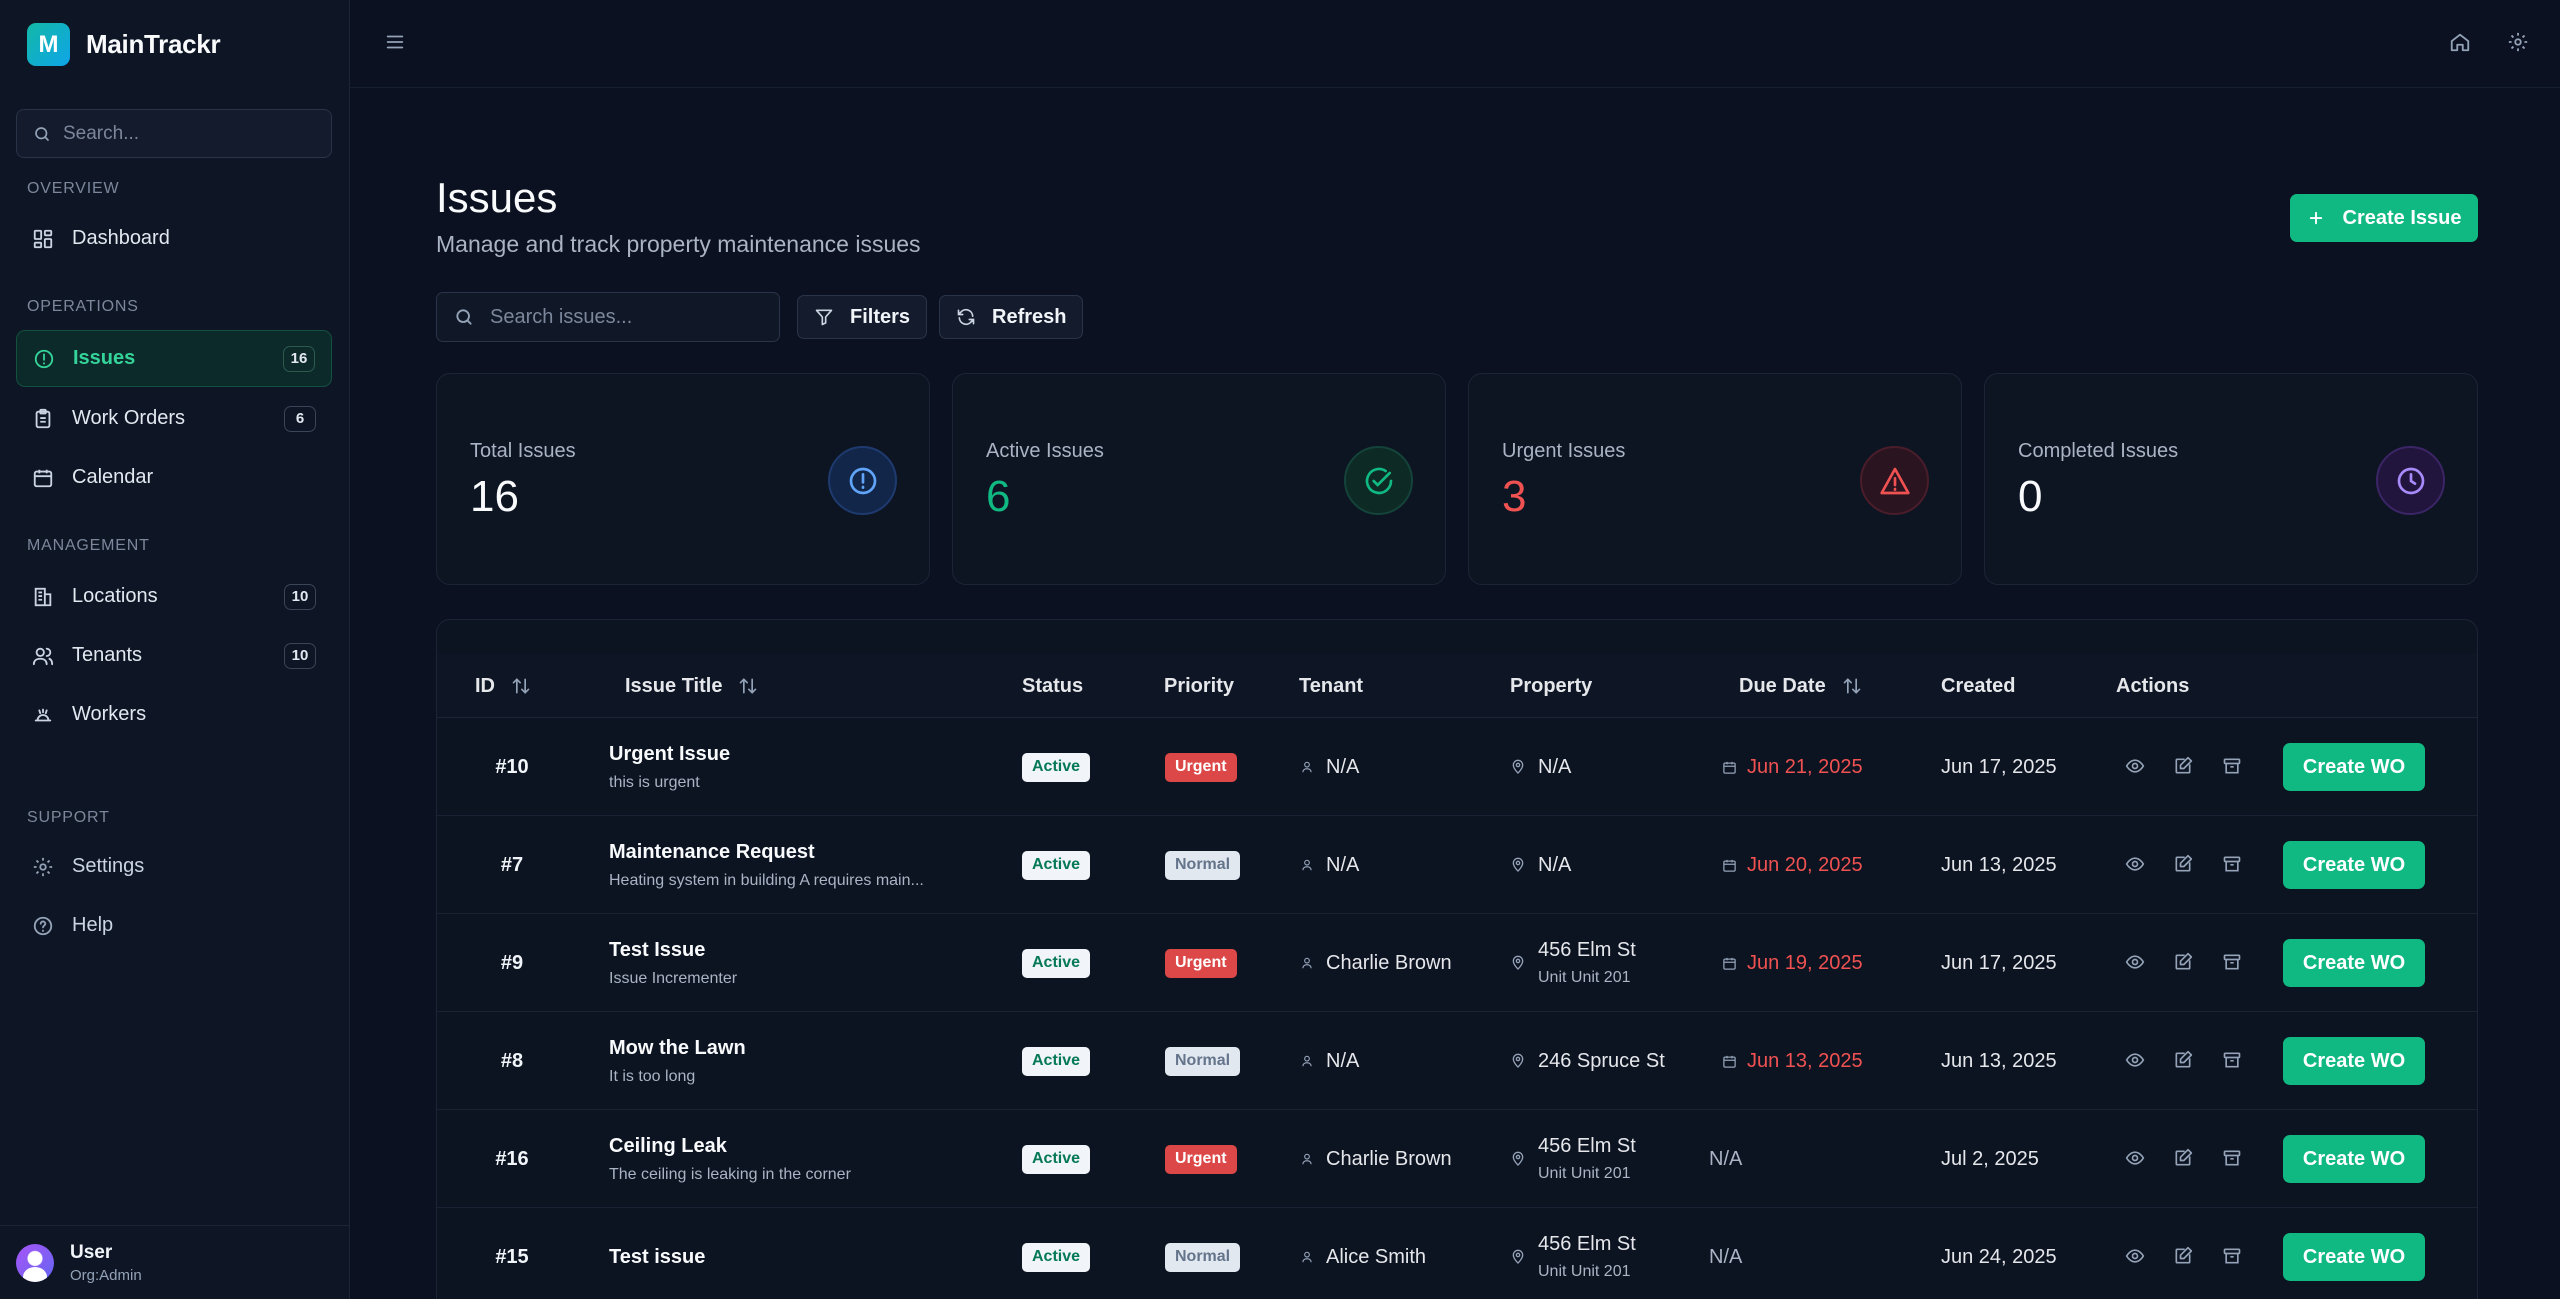 The width and height of the screenshot is (2560, 1299). What do you see at coordinates (657, 950) in the screenshot?
I see `issue-title: Test Issue` at bounding box center [657, 950].